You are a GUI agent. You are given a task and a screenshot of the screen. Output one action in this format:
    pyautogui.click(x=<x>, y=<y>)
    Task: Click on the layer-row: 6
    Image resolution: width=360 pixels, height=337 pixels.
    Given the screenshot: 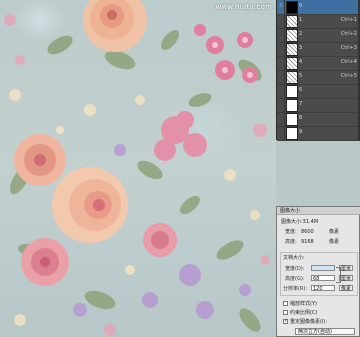 What is the action you would take?
    pyautogui.click(x=318, y=91)
    